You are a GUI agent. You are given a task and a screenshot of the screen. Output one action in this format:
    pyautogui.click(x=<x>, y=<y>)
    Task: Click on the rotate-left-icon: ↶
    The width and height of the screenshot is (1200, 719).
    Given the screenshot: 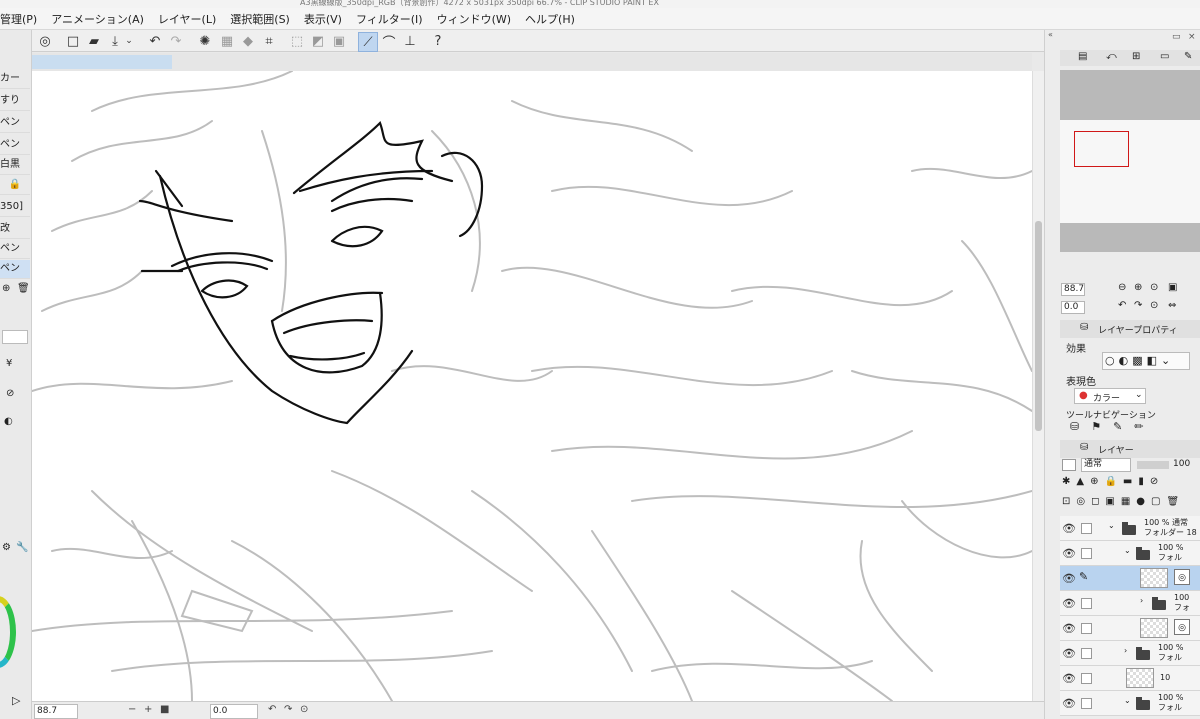 What is the action you would take?
    pyautogui.click(x=1122, y=305)
    